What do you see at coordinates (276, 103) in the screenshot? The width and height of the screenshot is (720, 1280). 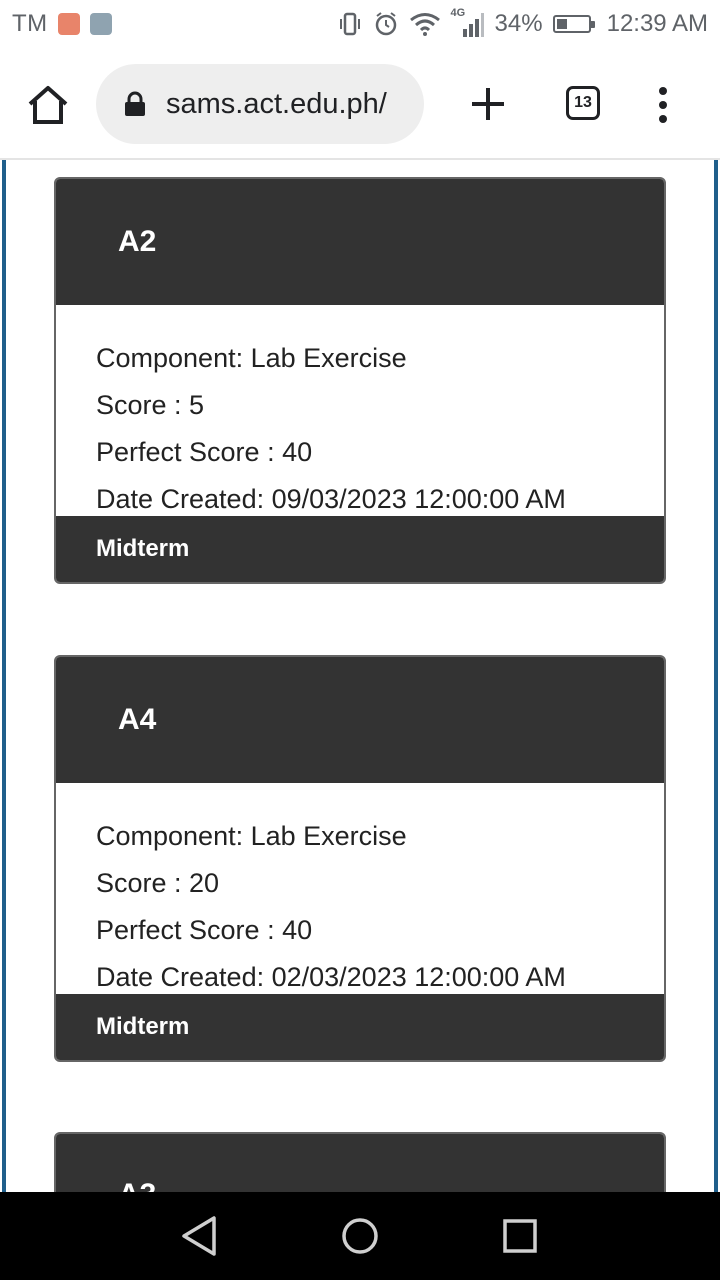 I see `url-text: sams.act.edu.ph/` at bounding box center [276, 103].